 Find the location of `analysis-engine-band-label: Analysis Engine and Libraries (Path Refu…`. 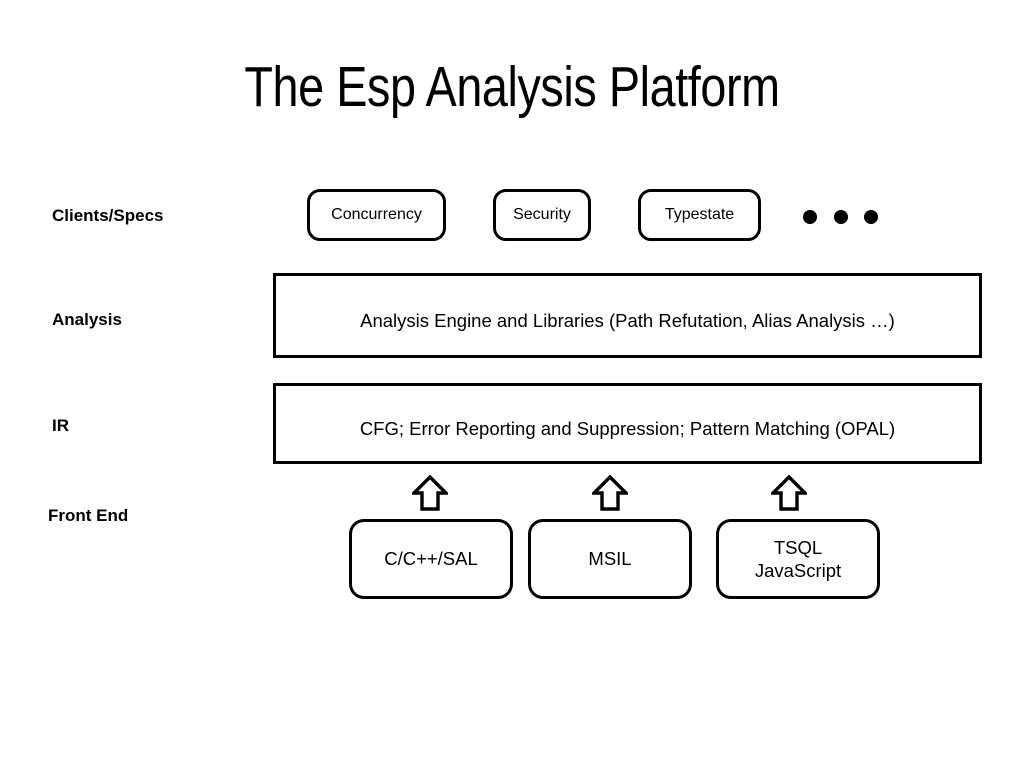

analysis-engine-band-label: Analysis Engine and Libraries (Path Refu… is located at coordinates (627, 320).